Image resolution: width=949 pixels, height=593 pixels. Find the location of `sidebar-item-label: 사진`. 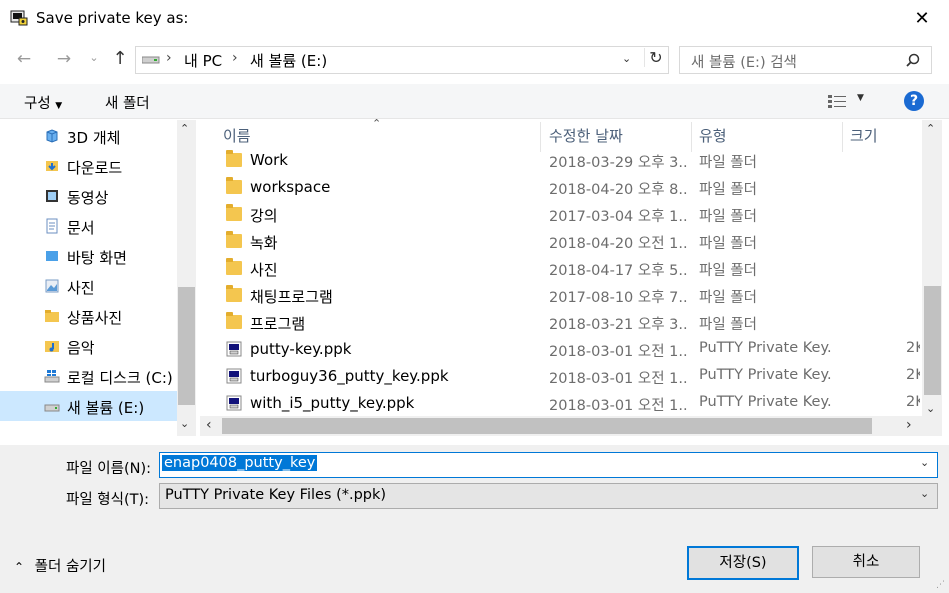

sidebar-item-label: 사진 is located at coordinates (81, 288).